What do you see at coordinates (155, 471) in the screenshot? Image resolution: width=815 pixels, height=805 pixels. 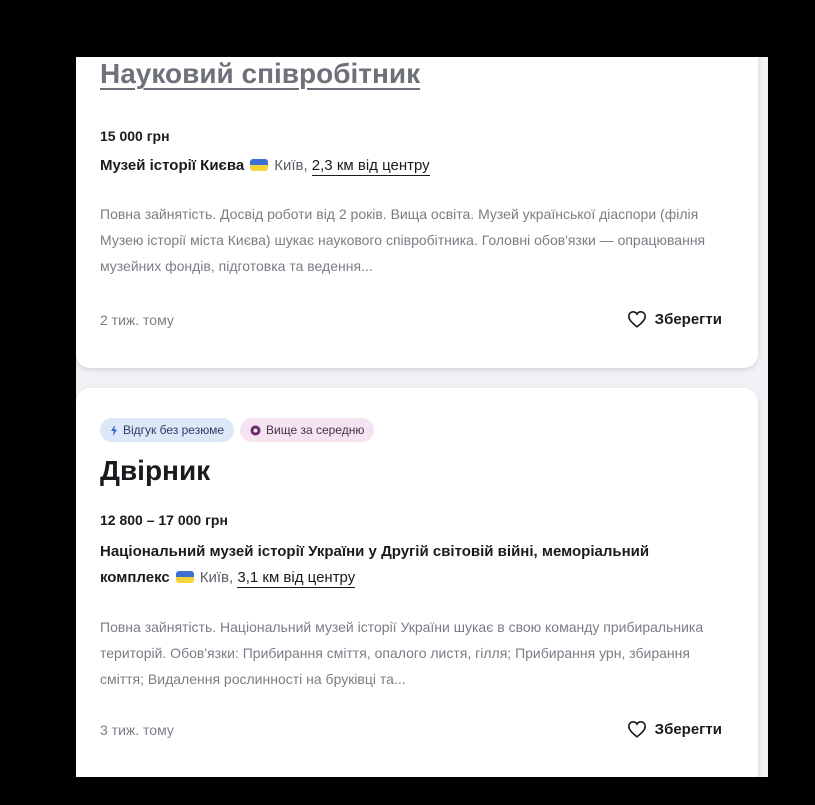 I see `vacancy-title: Двірник` at bounding box center [155, 471].